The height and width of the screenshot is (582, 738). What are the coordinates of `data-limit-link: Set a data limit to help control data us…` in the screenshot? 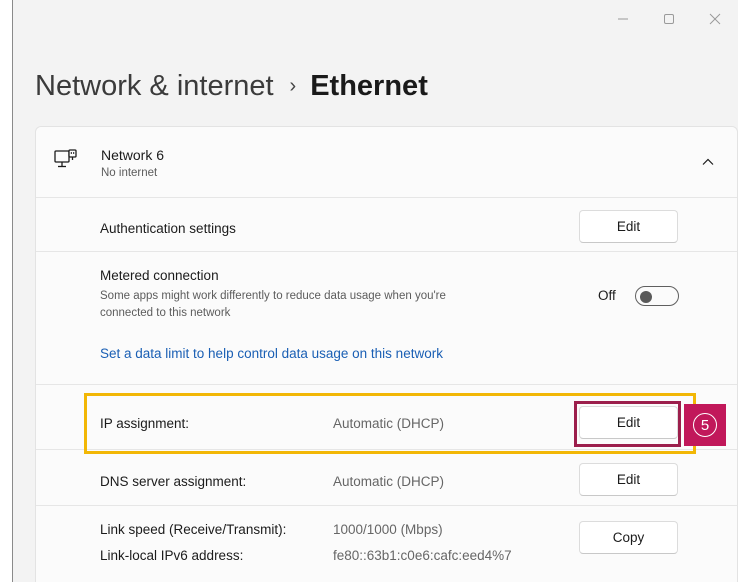 It's located at (271, 353).